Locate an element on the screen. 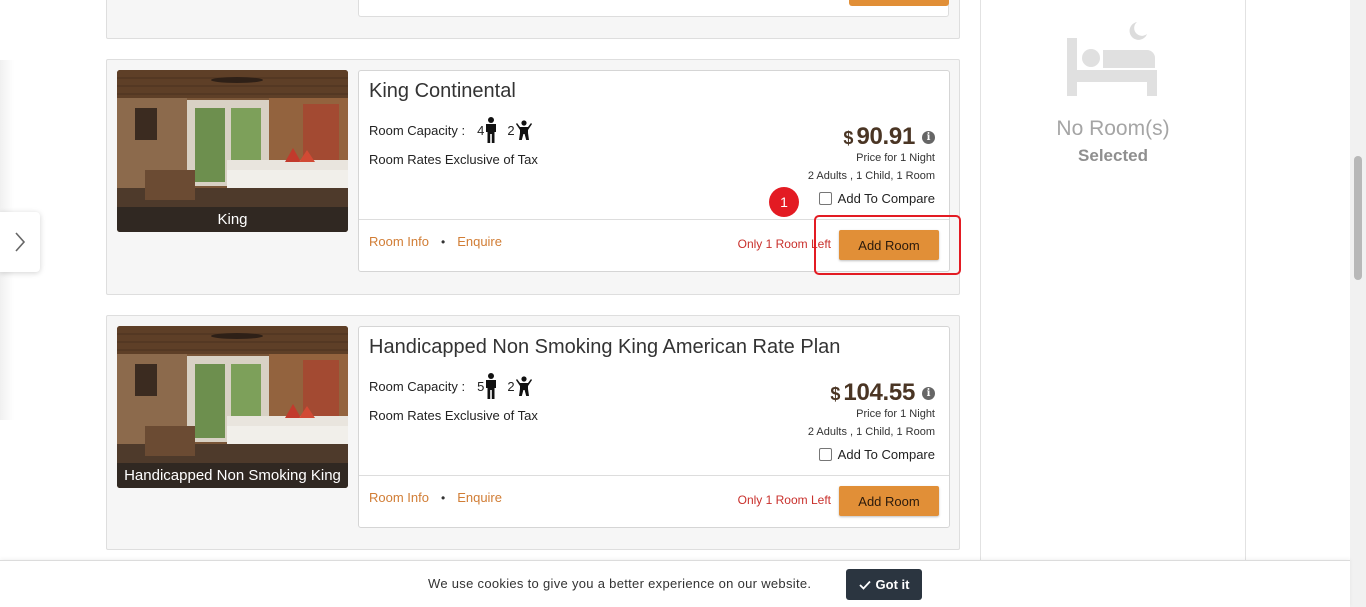  price: $ 104.55 i is located at coordinates (871, 393).